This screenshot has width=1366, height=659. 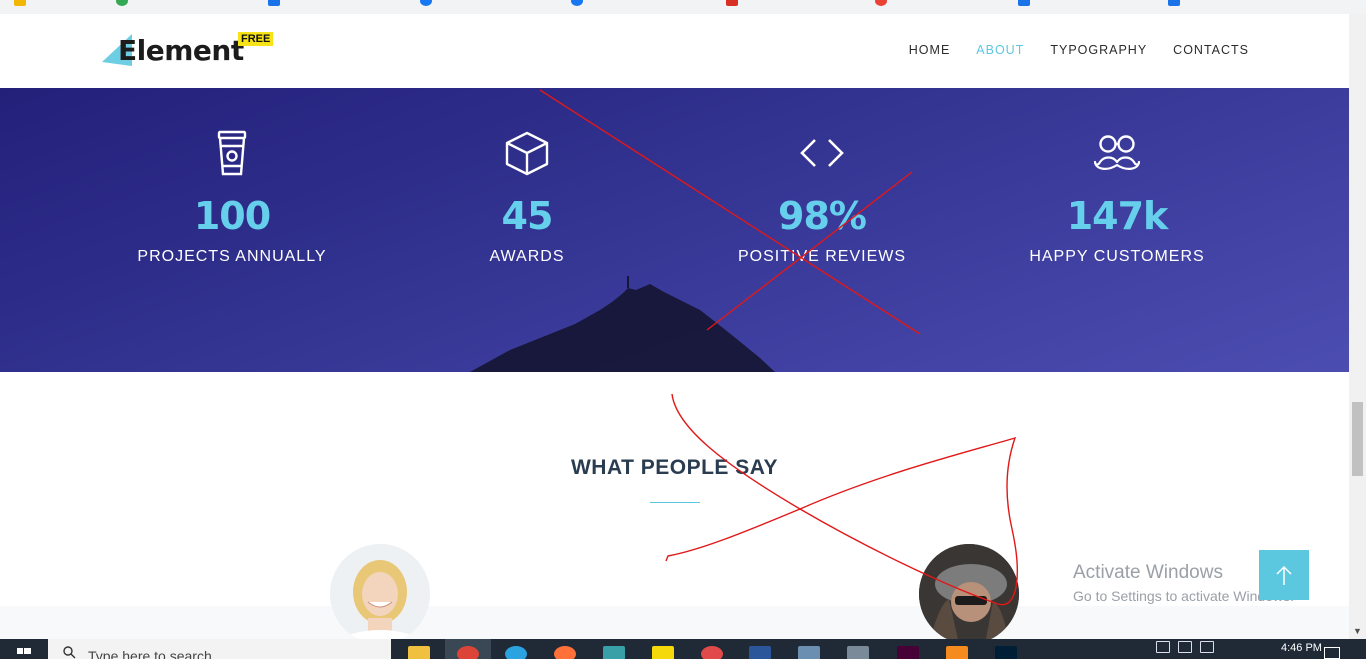 What do you see at coordinates (1357, 439) in the screenshot?
I see `scrollbar-thumb` at bounding box center [1357, 439].